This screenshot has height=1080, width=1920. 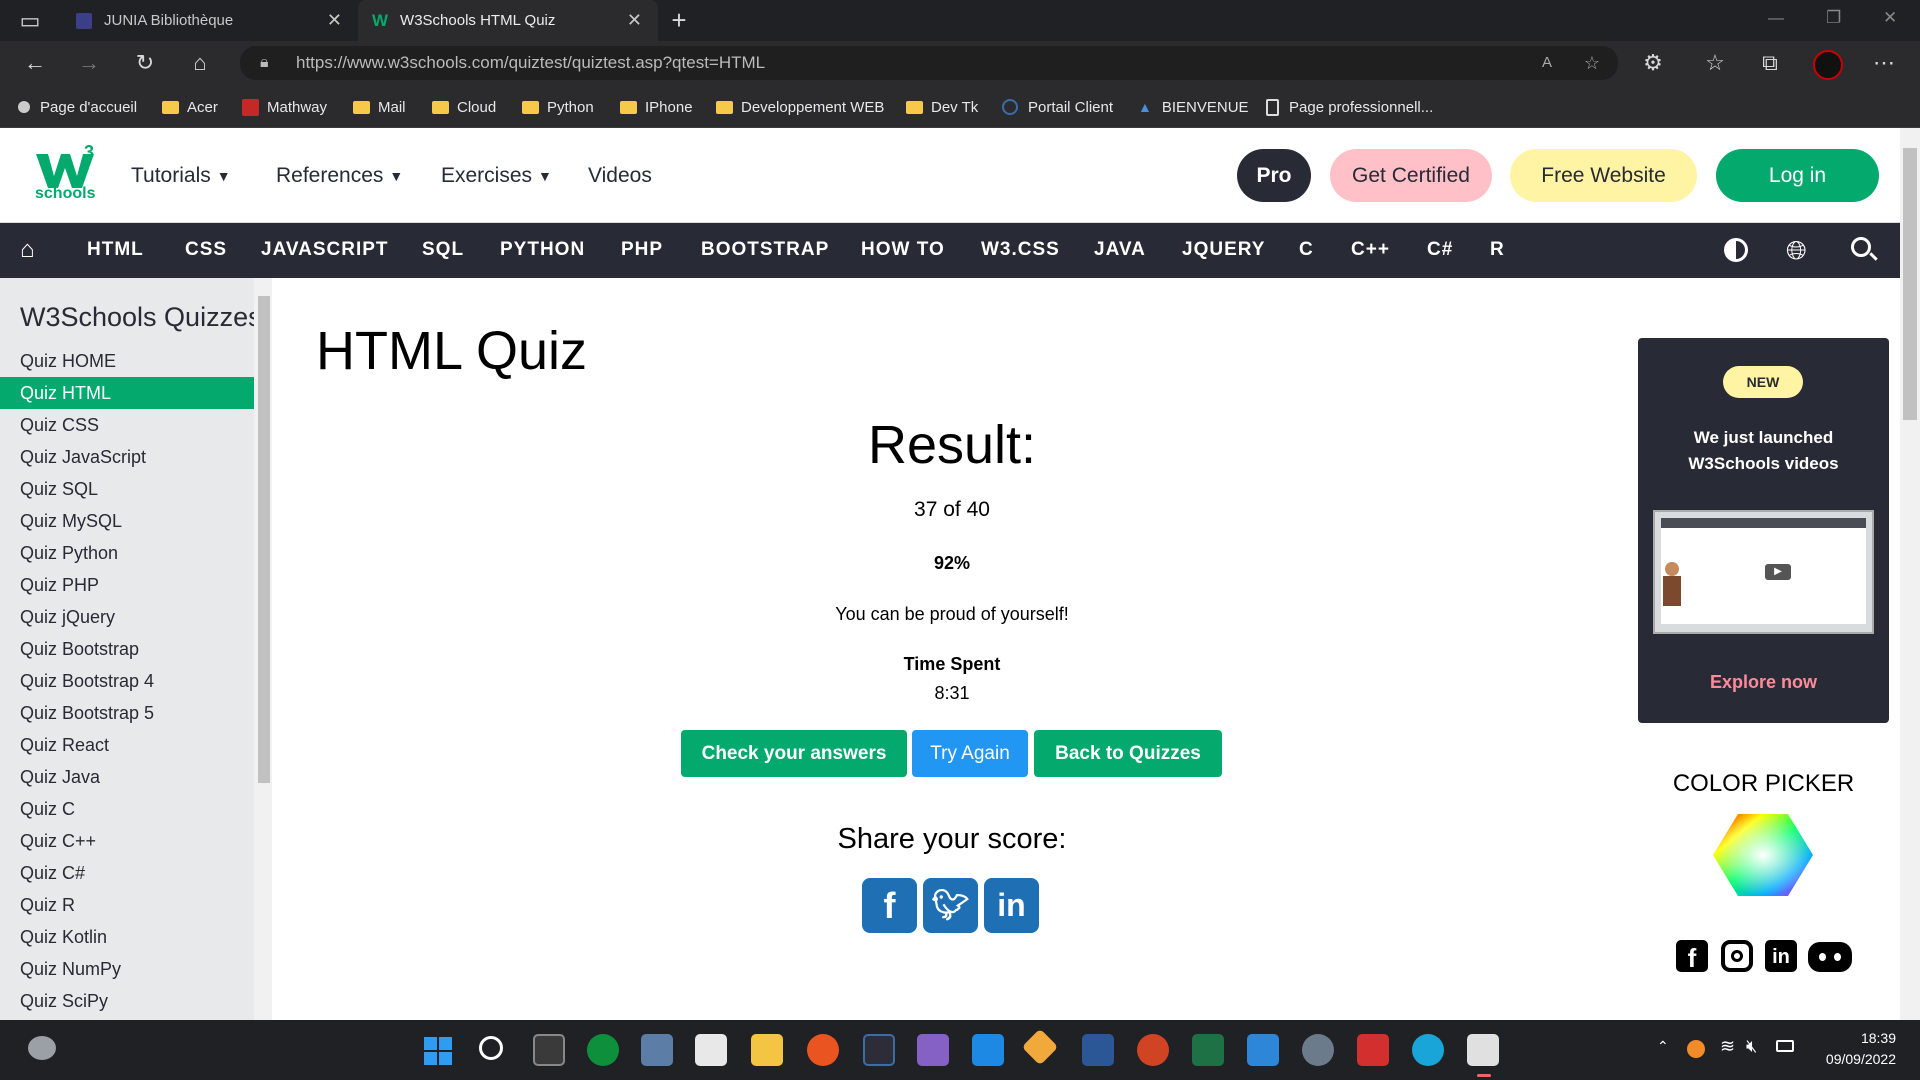 What do you see at coordinates (464, 107) in the screenshot?
I see `bookmark-item: Cloud` at bounding box center [464, 107].